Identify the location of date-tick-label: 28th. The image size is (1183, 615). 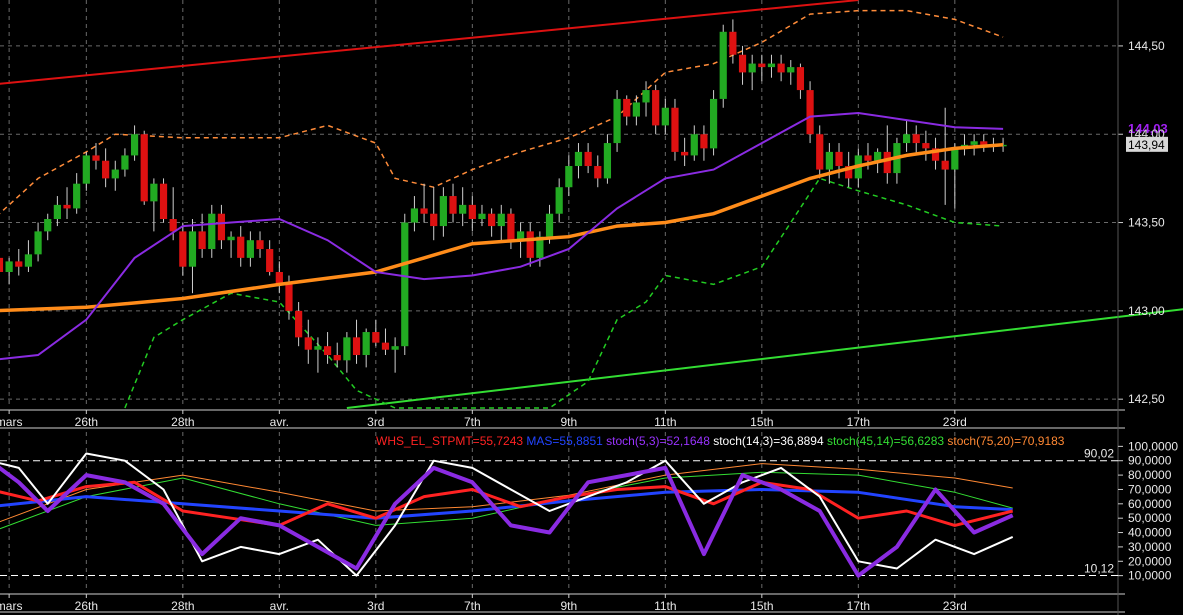
(182, 422).